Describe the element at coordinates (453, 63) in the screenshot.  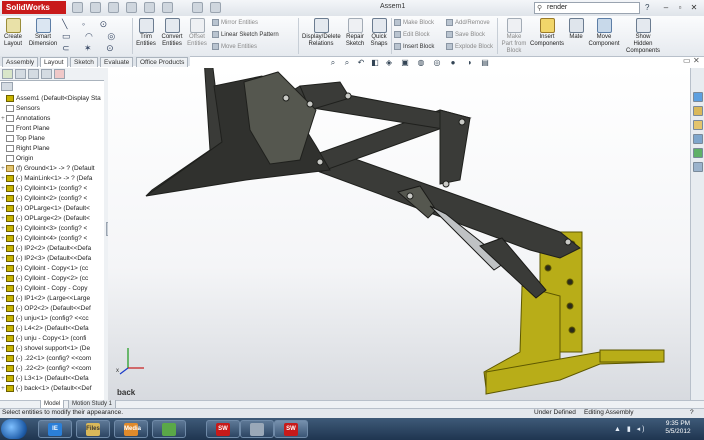
I see `edit-appearance-icon: ●` at that location.